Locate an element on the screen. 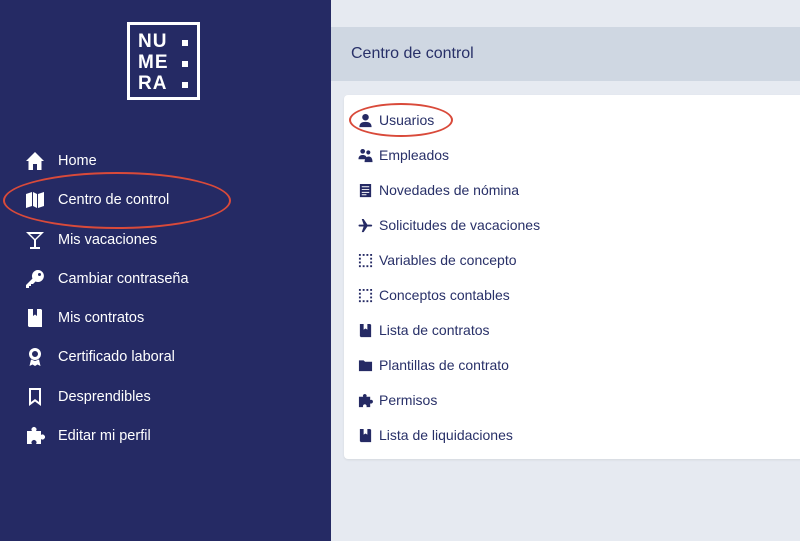 This screenshot has height=541, width=800. sidebar-item-label: Desprendibles is located at coordinates (104, 397).